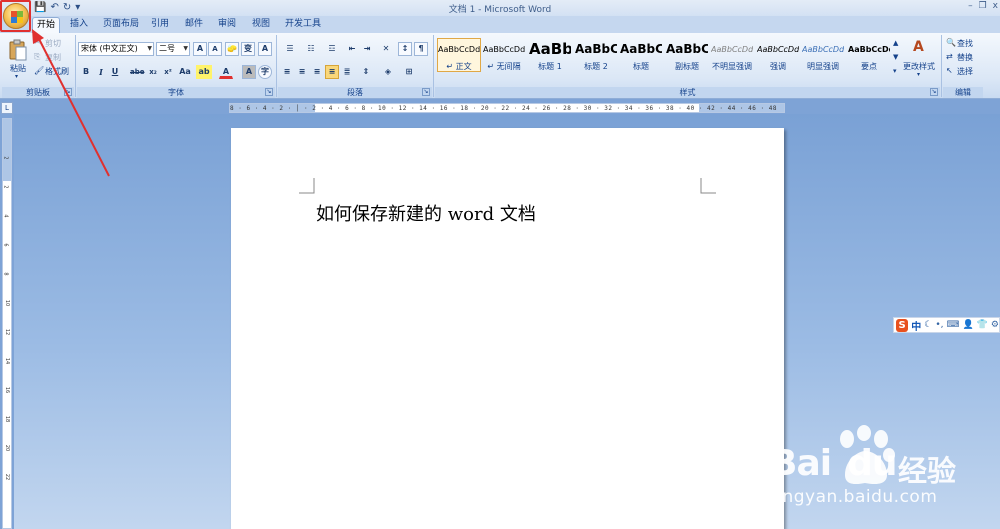  Describe the element at coordinates (265, 72) in the screenshot. I see `enclose-characters-button: 字` at that location.